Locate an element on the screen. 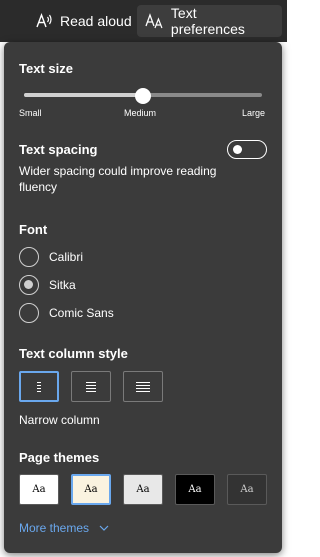 The image size is (320, 557). read-aloud-label: Read aloud is located at coordinates (96, 21).